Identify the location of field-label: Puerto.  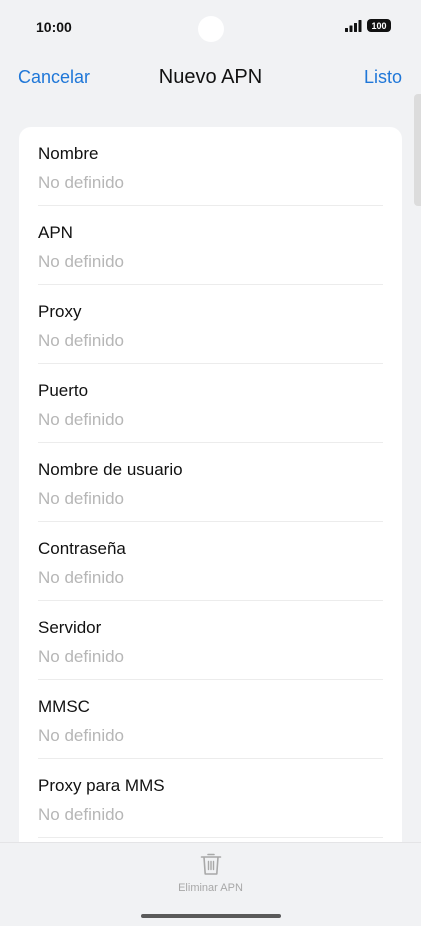
(63, 390).